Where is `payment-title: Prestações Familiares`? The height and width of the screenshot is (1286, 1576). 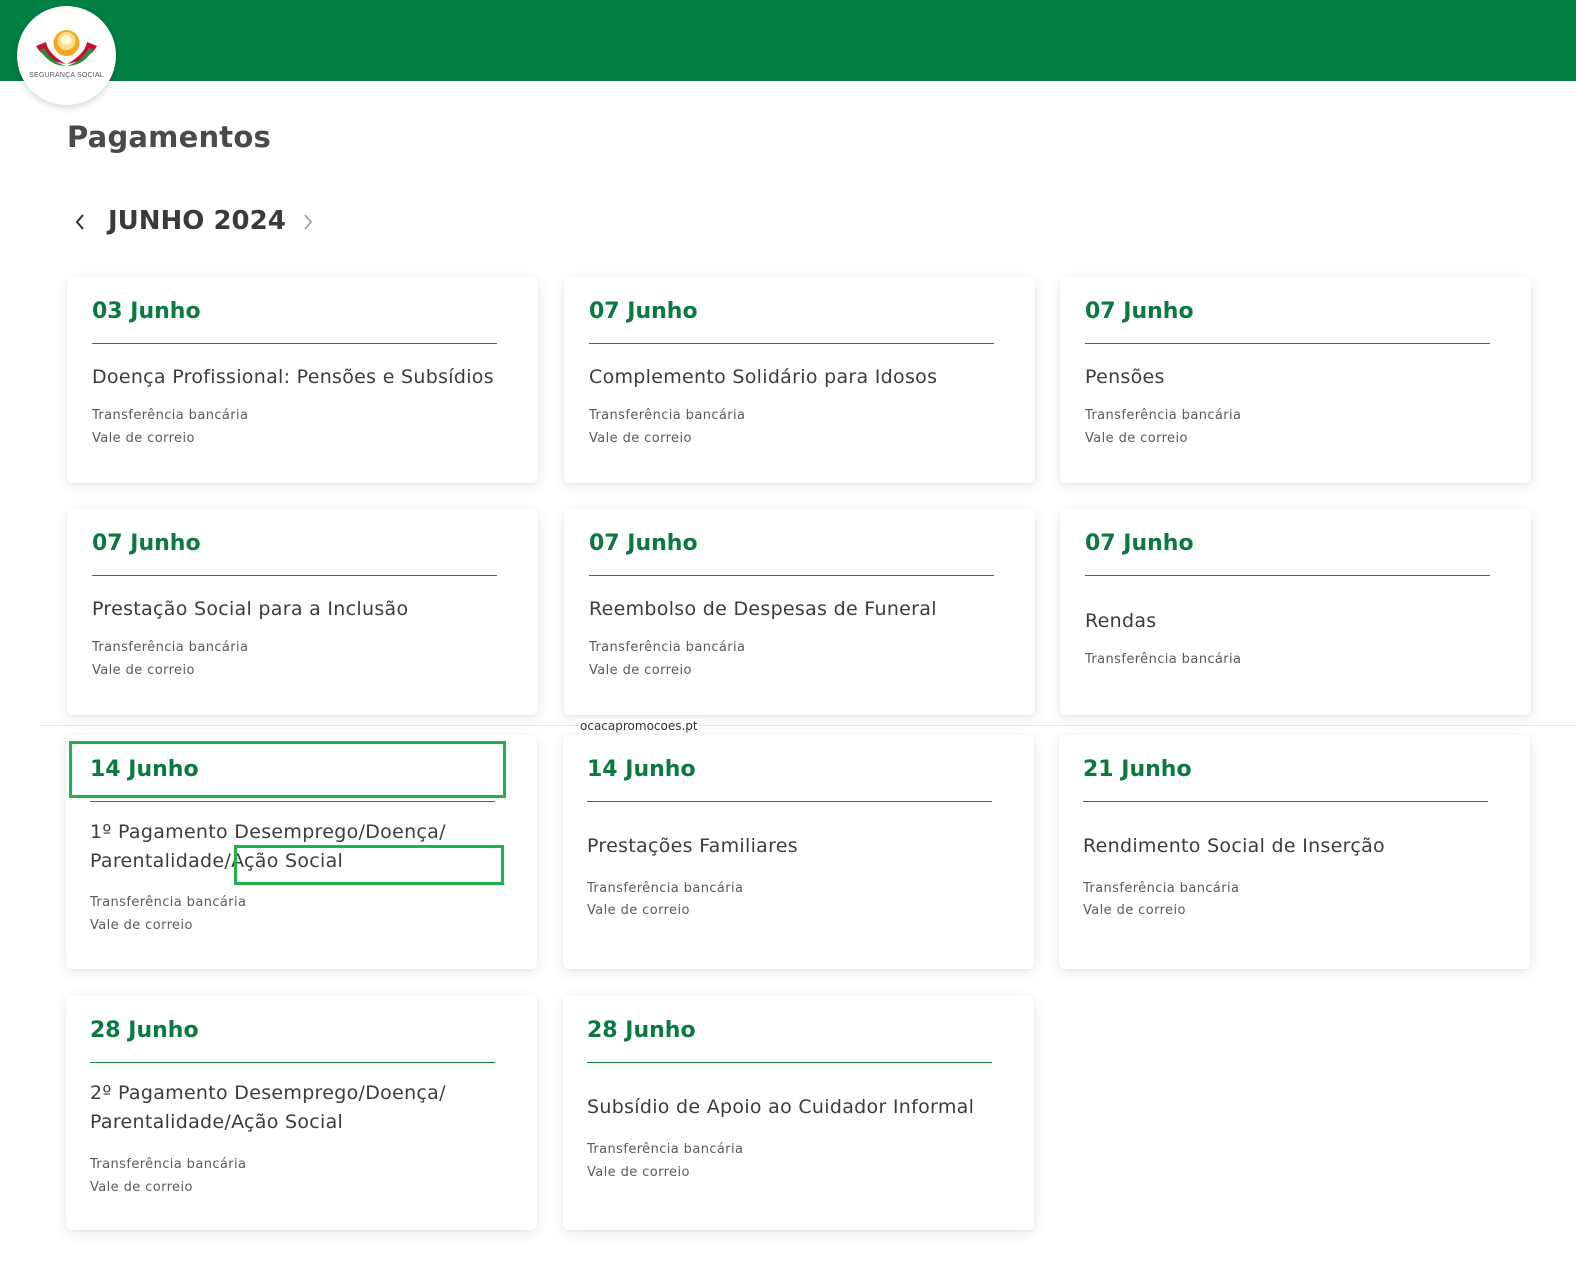
payment-title: Prestações Familiares is located at coordinates (692, 846).